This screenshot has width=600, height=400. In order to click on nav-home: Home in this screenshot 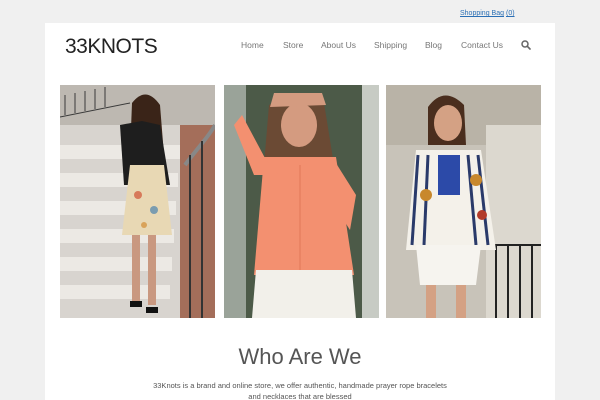, I will do `click(252, 45)`.